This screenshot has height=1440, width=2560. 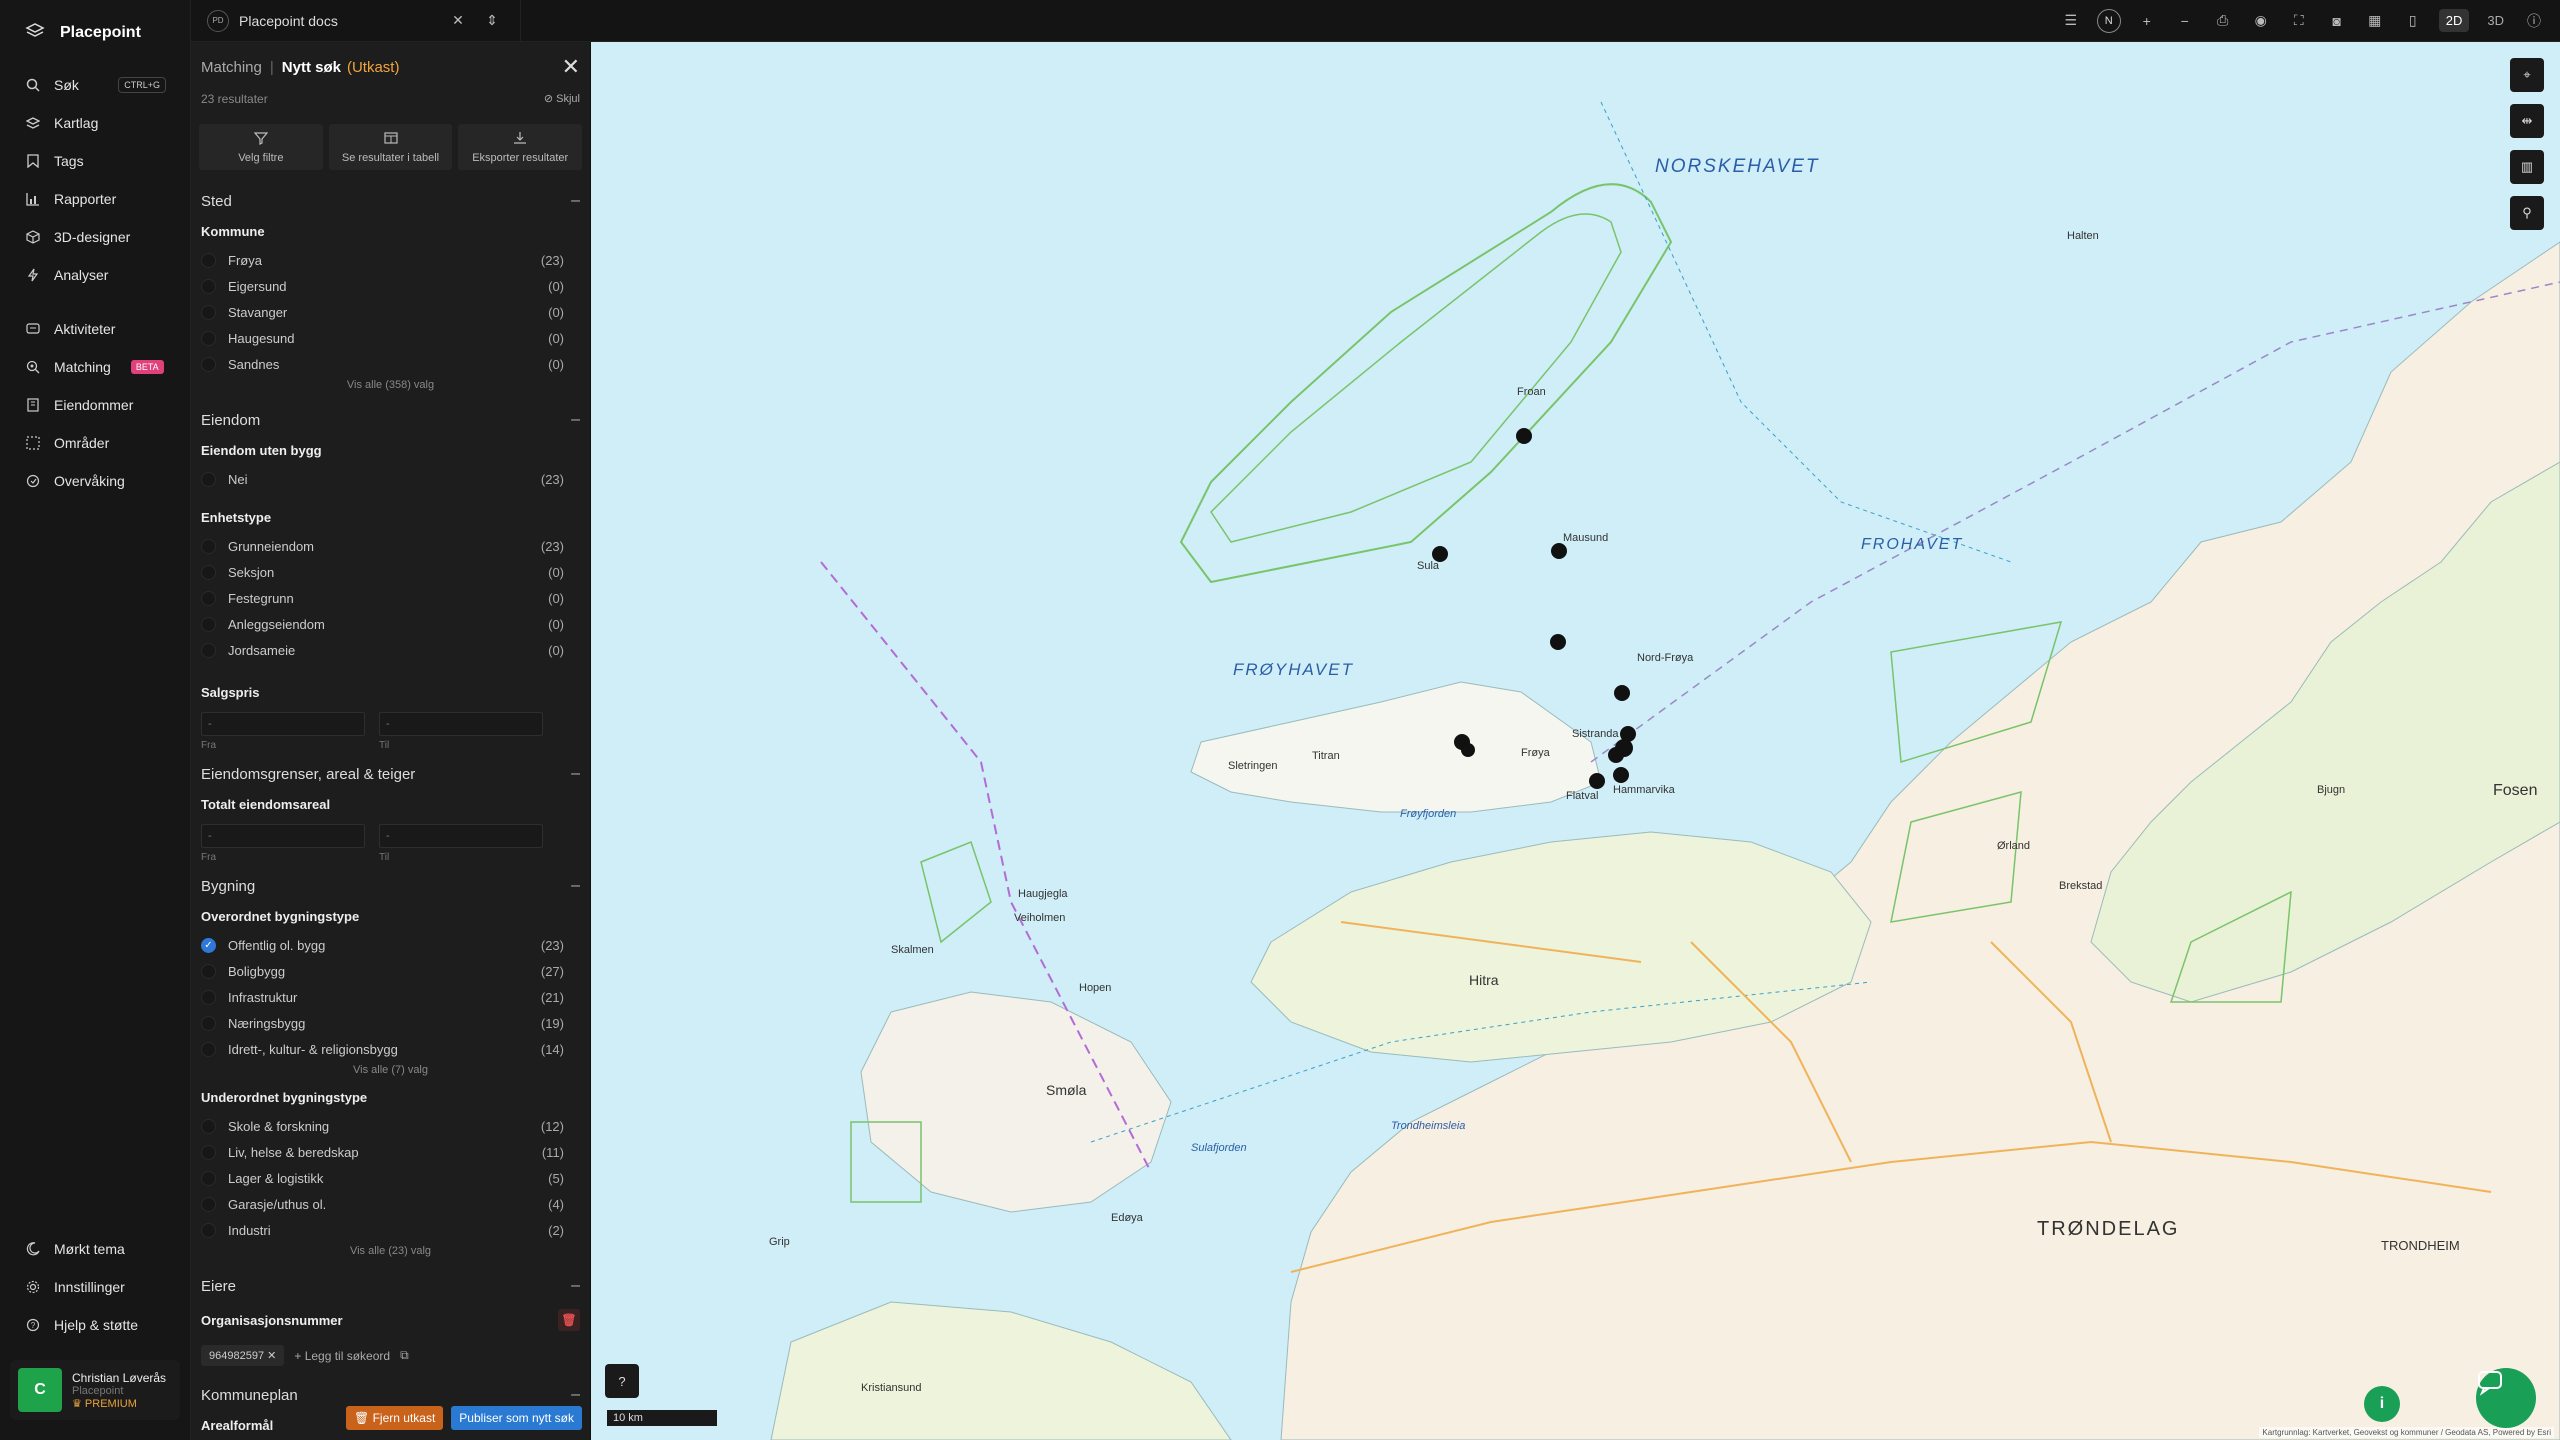 What do you see at coordinates (243, 1355) in the screenshot?
I see `keyword-chip: 964982597 ✕` at bounding box center [243, 1355].